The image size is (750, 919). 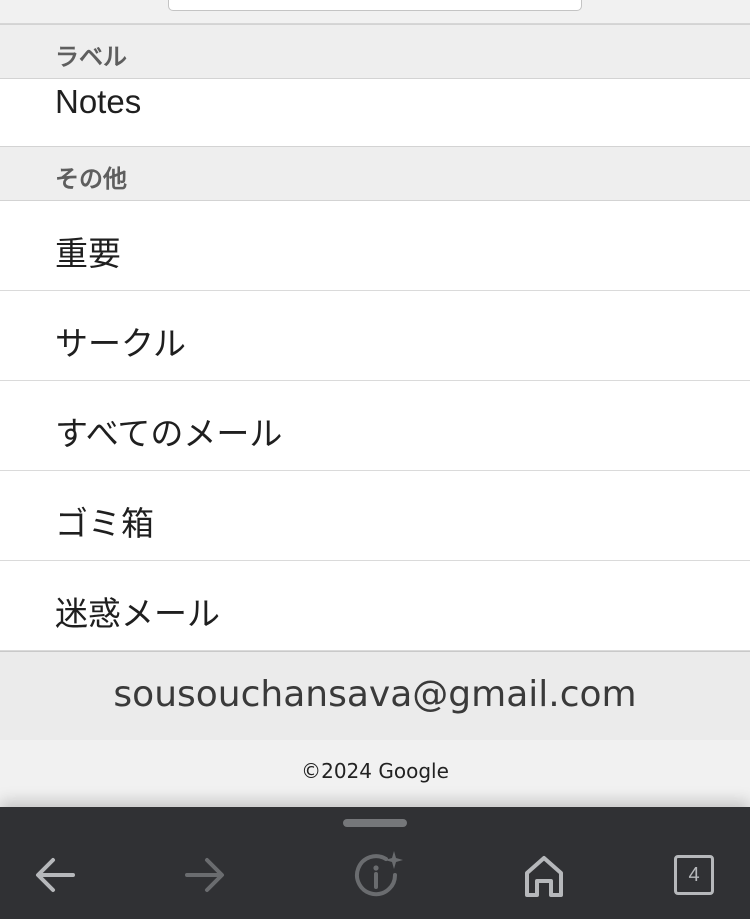 I want to click on home-button, so click(x=544, y=875).